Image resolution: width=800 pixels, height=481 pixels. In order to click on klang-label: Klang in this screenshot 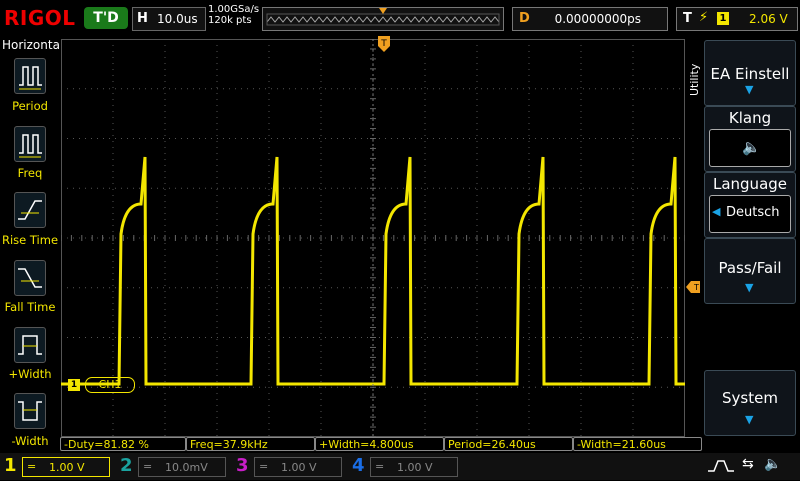, I will do `click(750, 118)`.